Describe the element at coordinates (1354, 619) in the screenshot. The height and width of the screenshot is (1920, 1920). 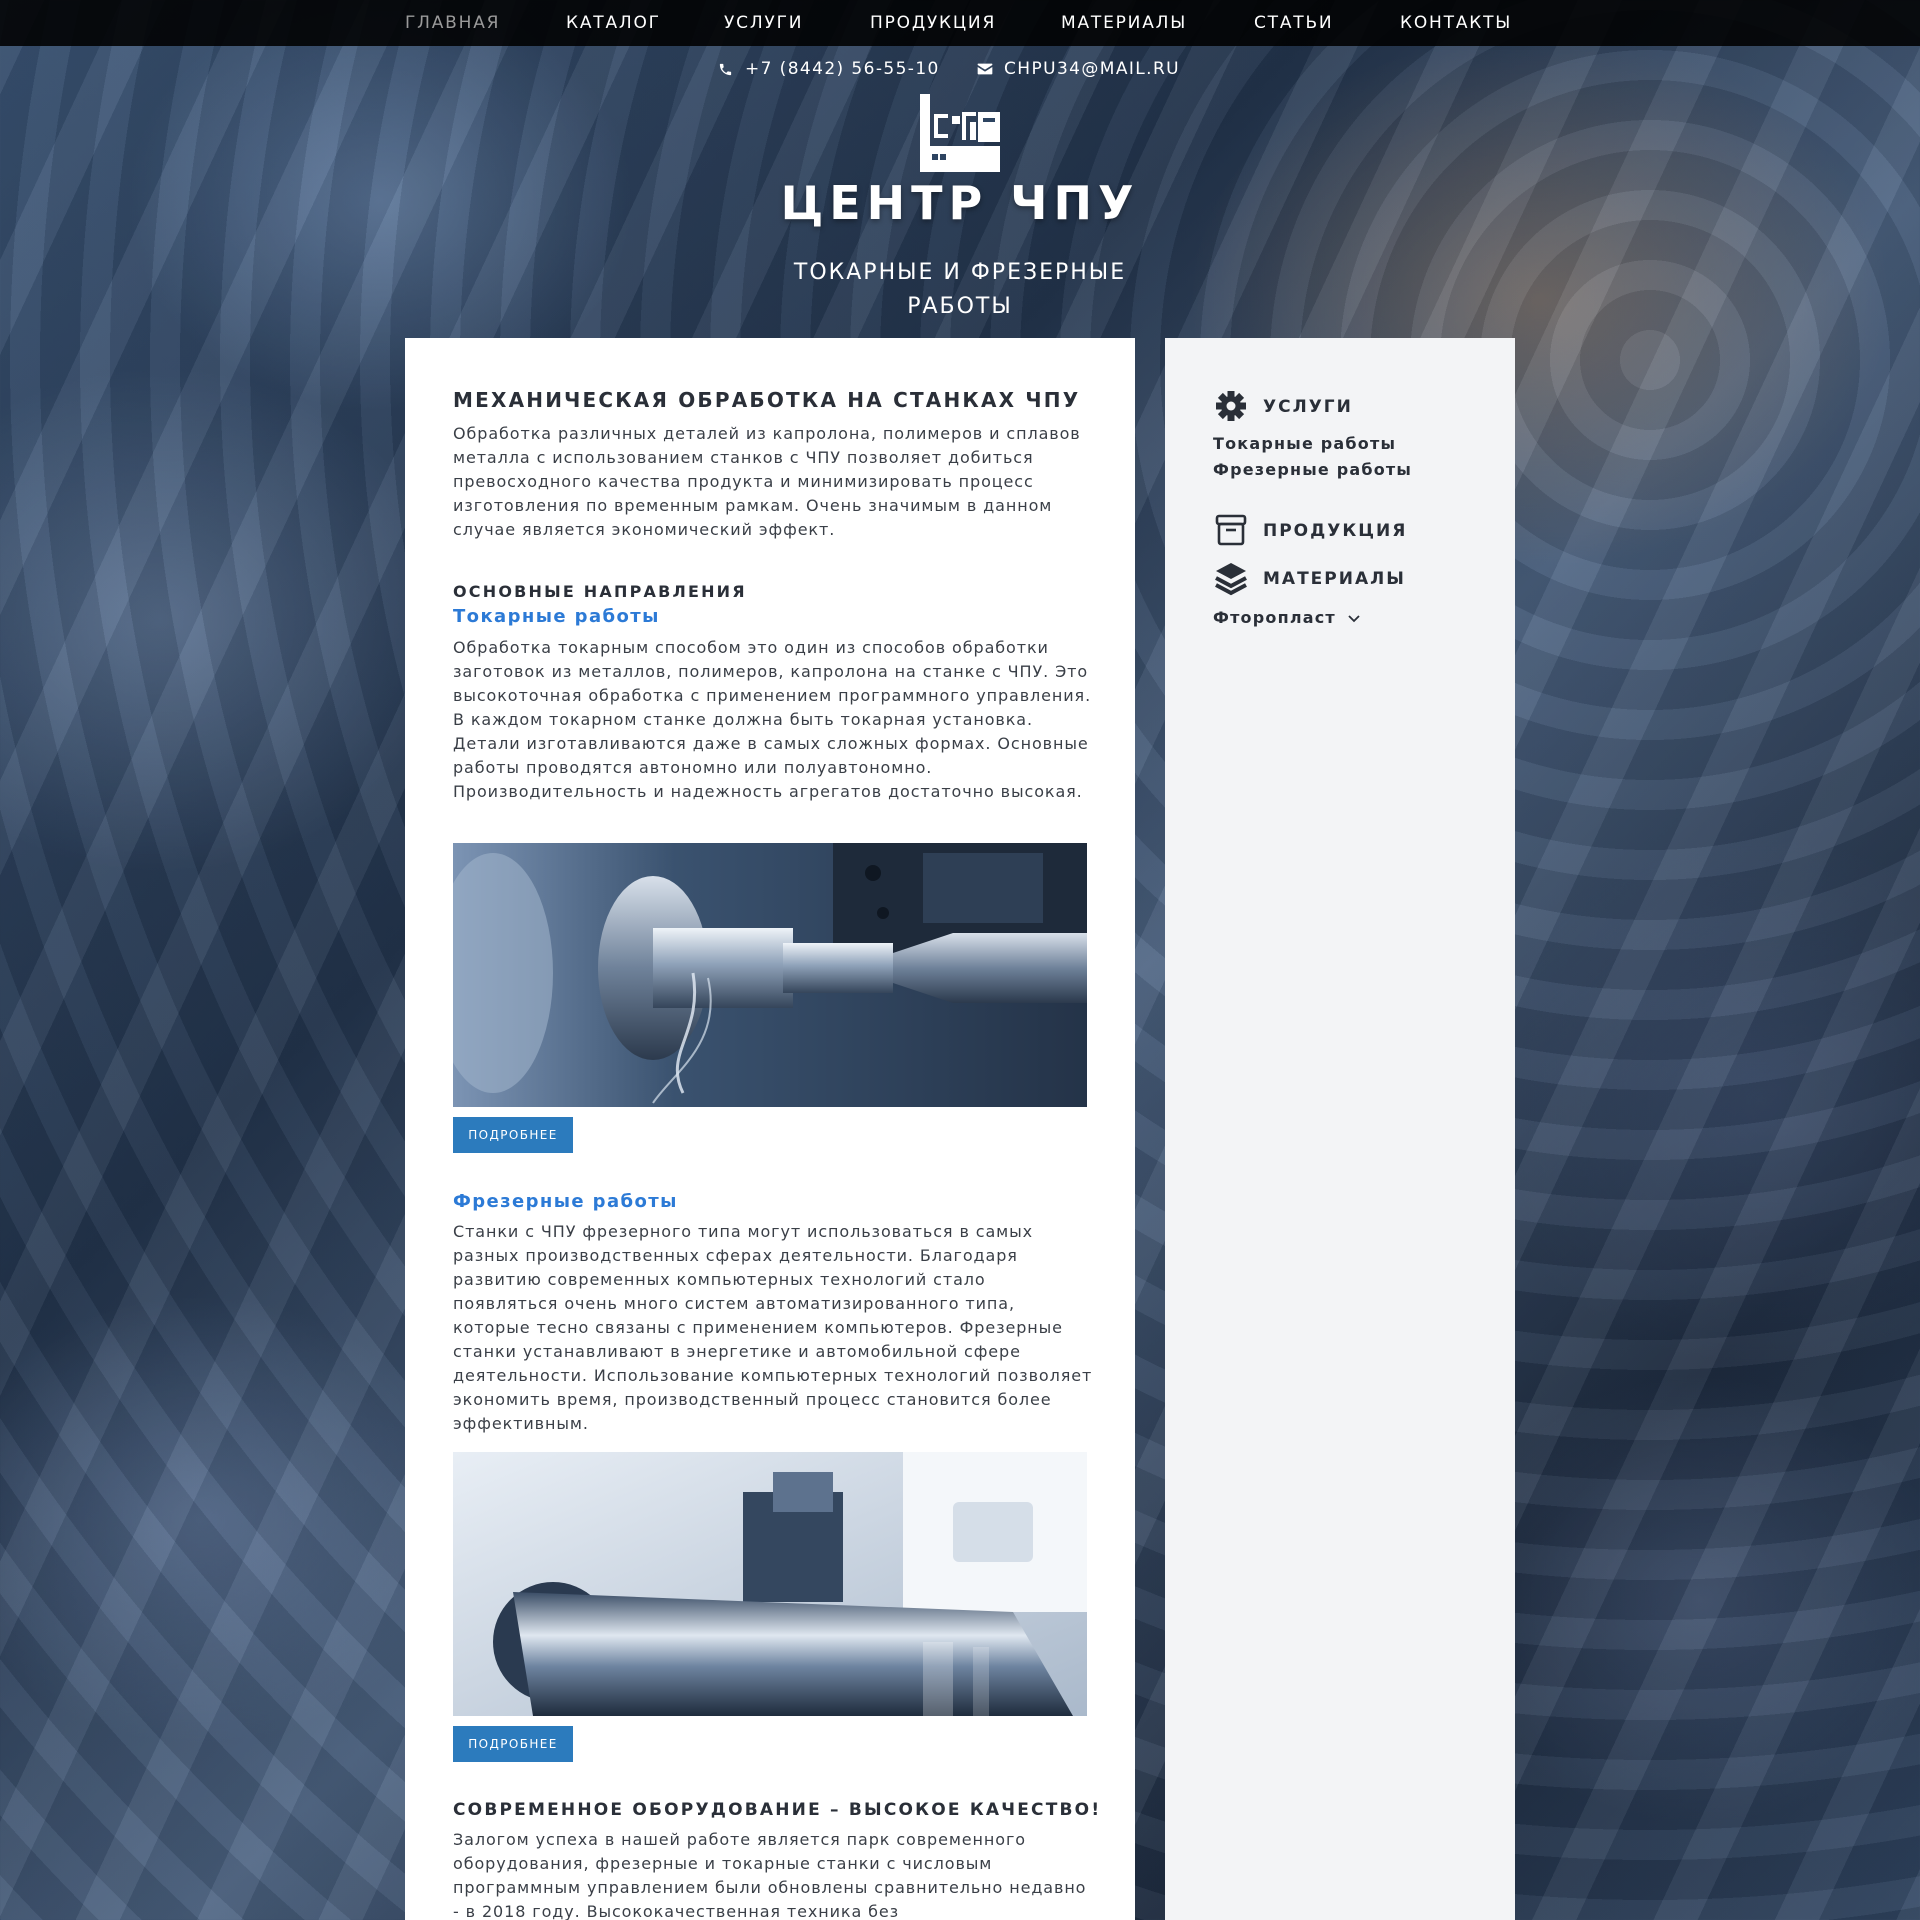
I see `chevron-down-icon` at that location.